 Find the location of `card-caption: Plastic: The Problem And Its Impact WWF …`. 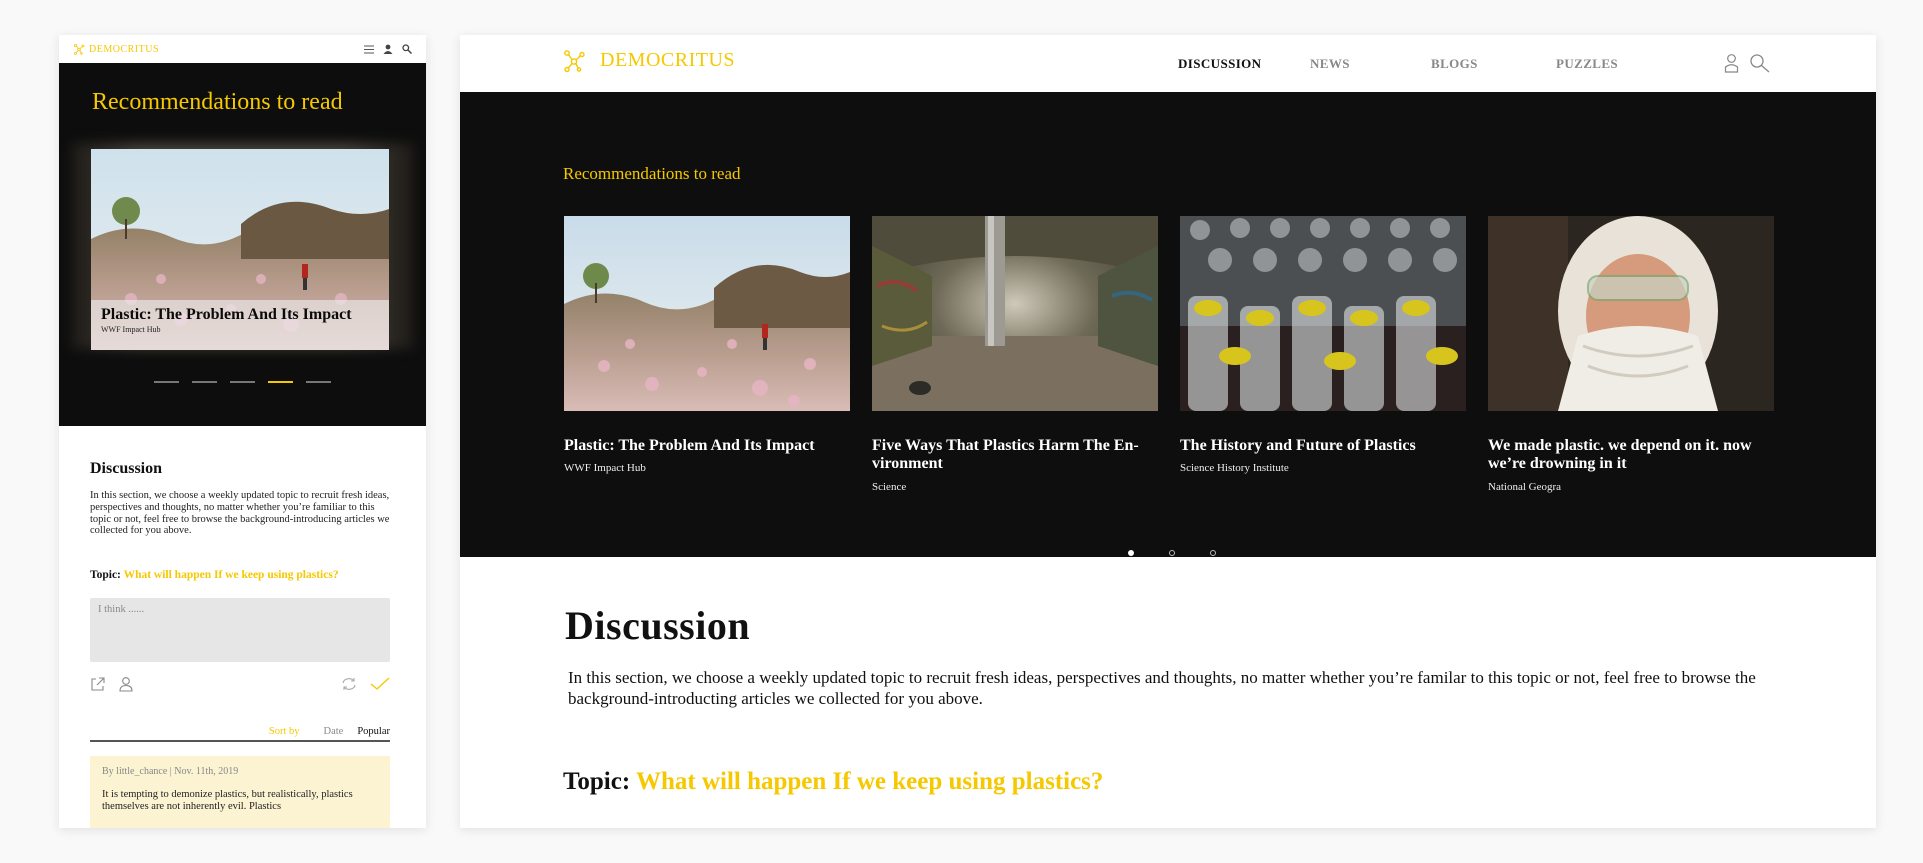

card-caption: Plastic: The Problem And Its Impact WWF … is located at coordinates (240, 325).